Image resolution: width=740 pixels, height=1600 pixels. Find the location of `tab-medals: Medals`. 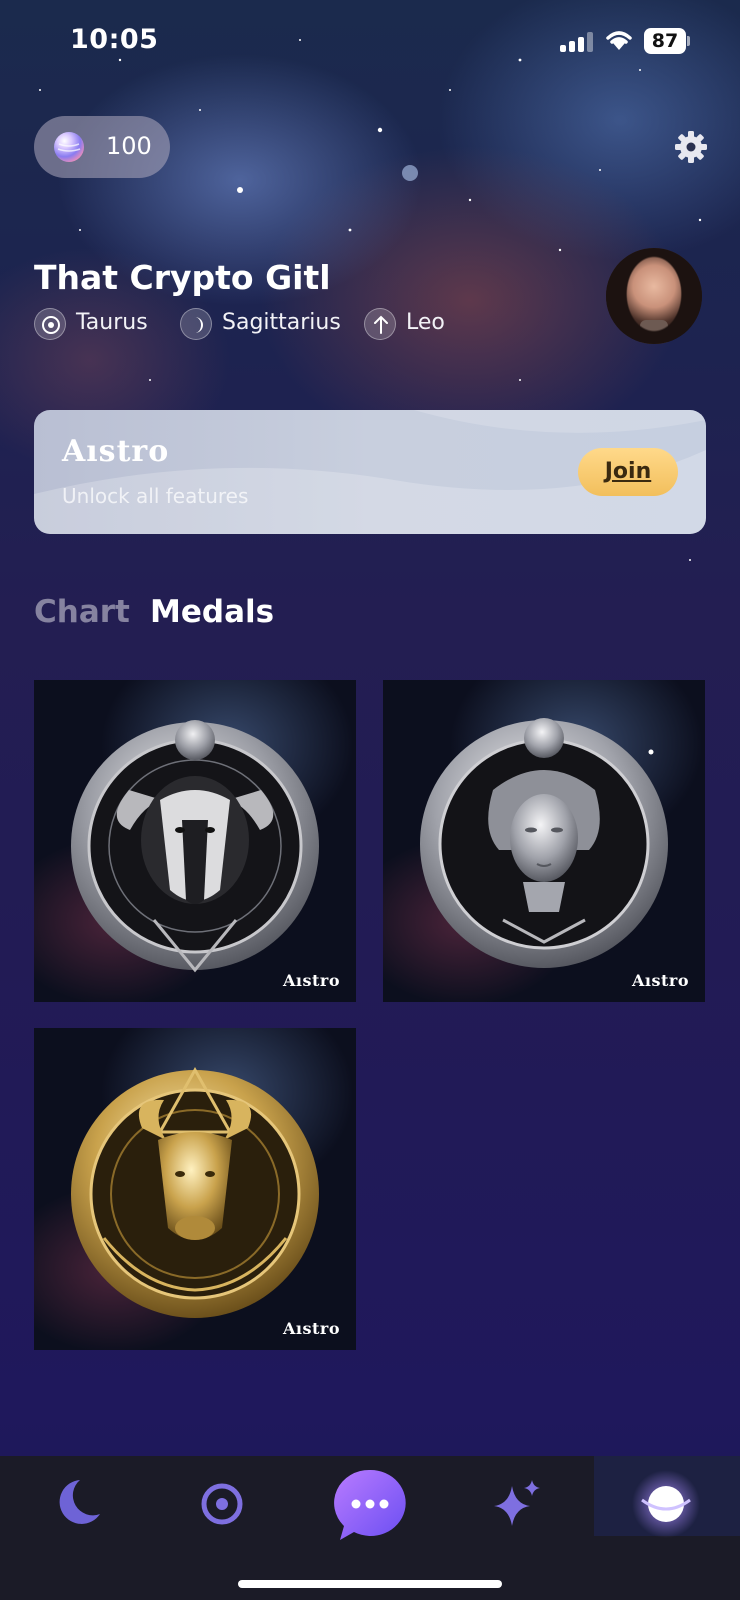

tab-medals: Medals is located at coordinates (212, 612).